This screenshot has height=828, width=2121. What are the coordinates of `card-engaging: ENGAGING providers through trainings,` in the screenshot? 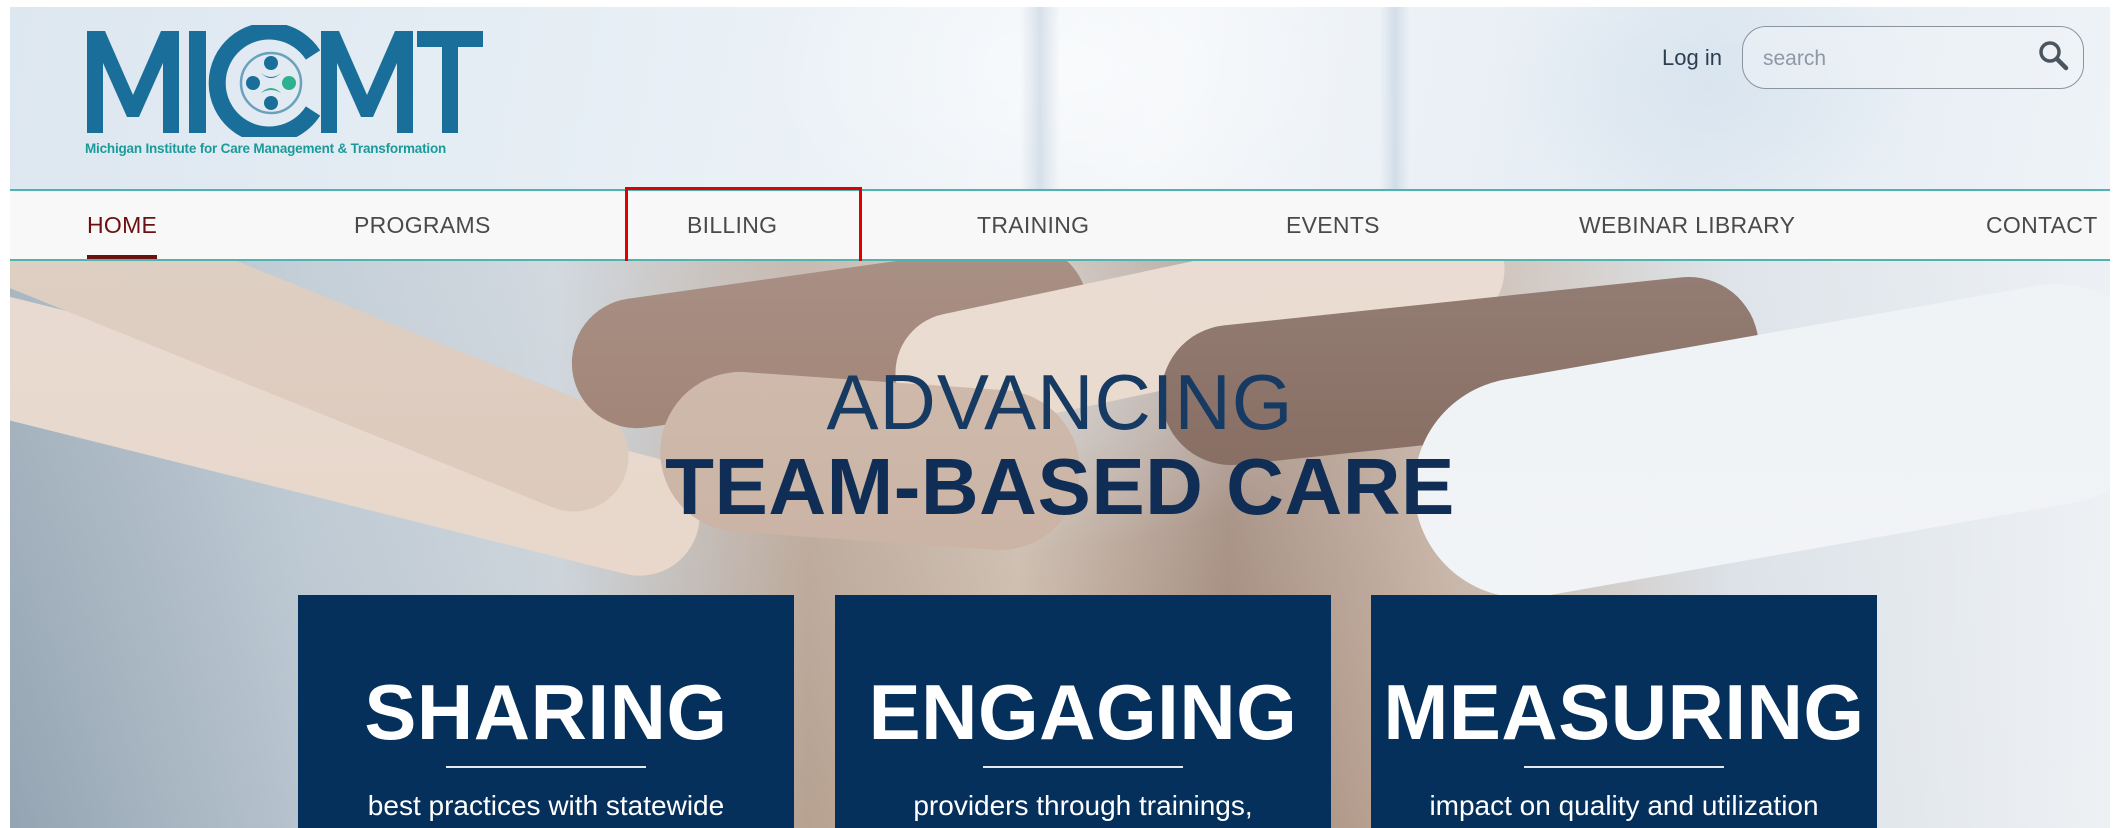 It's located at (1083, 711).